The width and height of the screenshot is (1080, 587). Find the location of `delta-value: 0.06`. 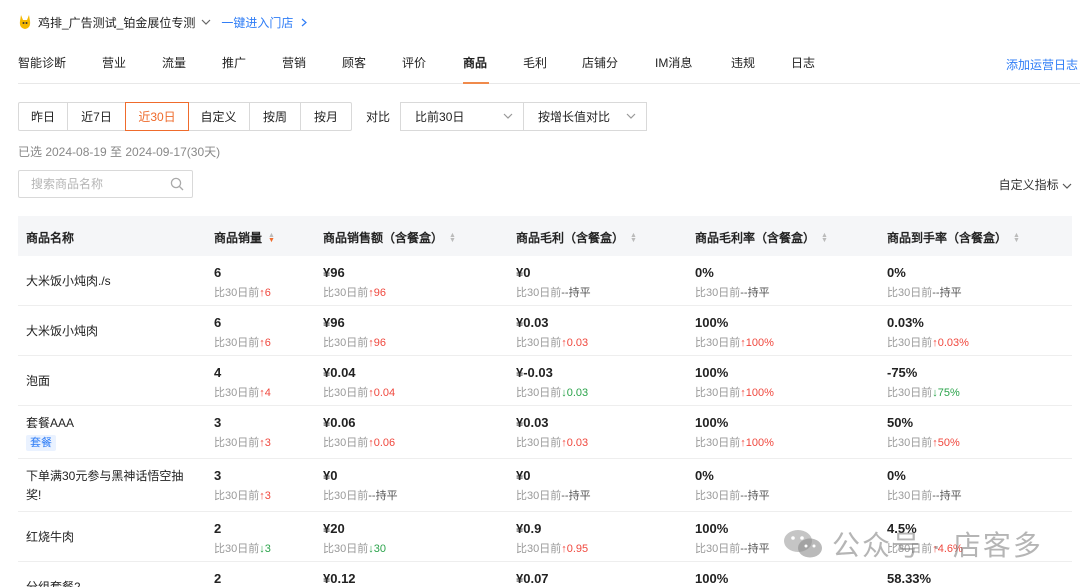

delta-value: 0.06 is located at coordinates (384, 443).